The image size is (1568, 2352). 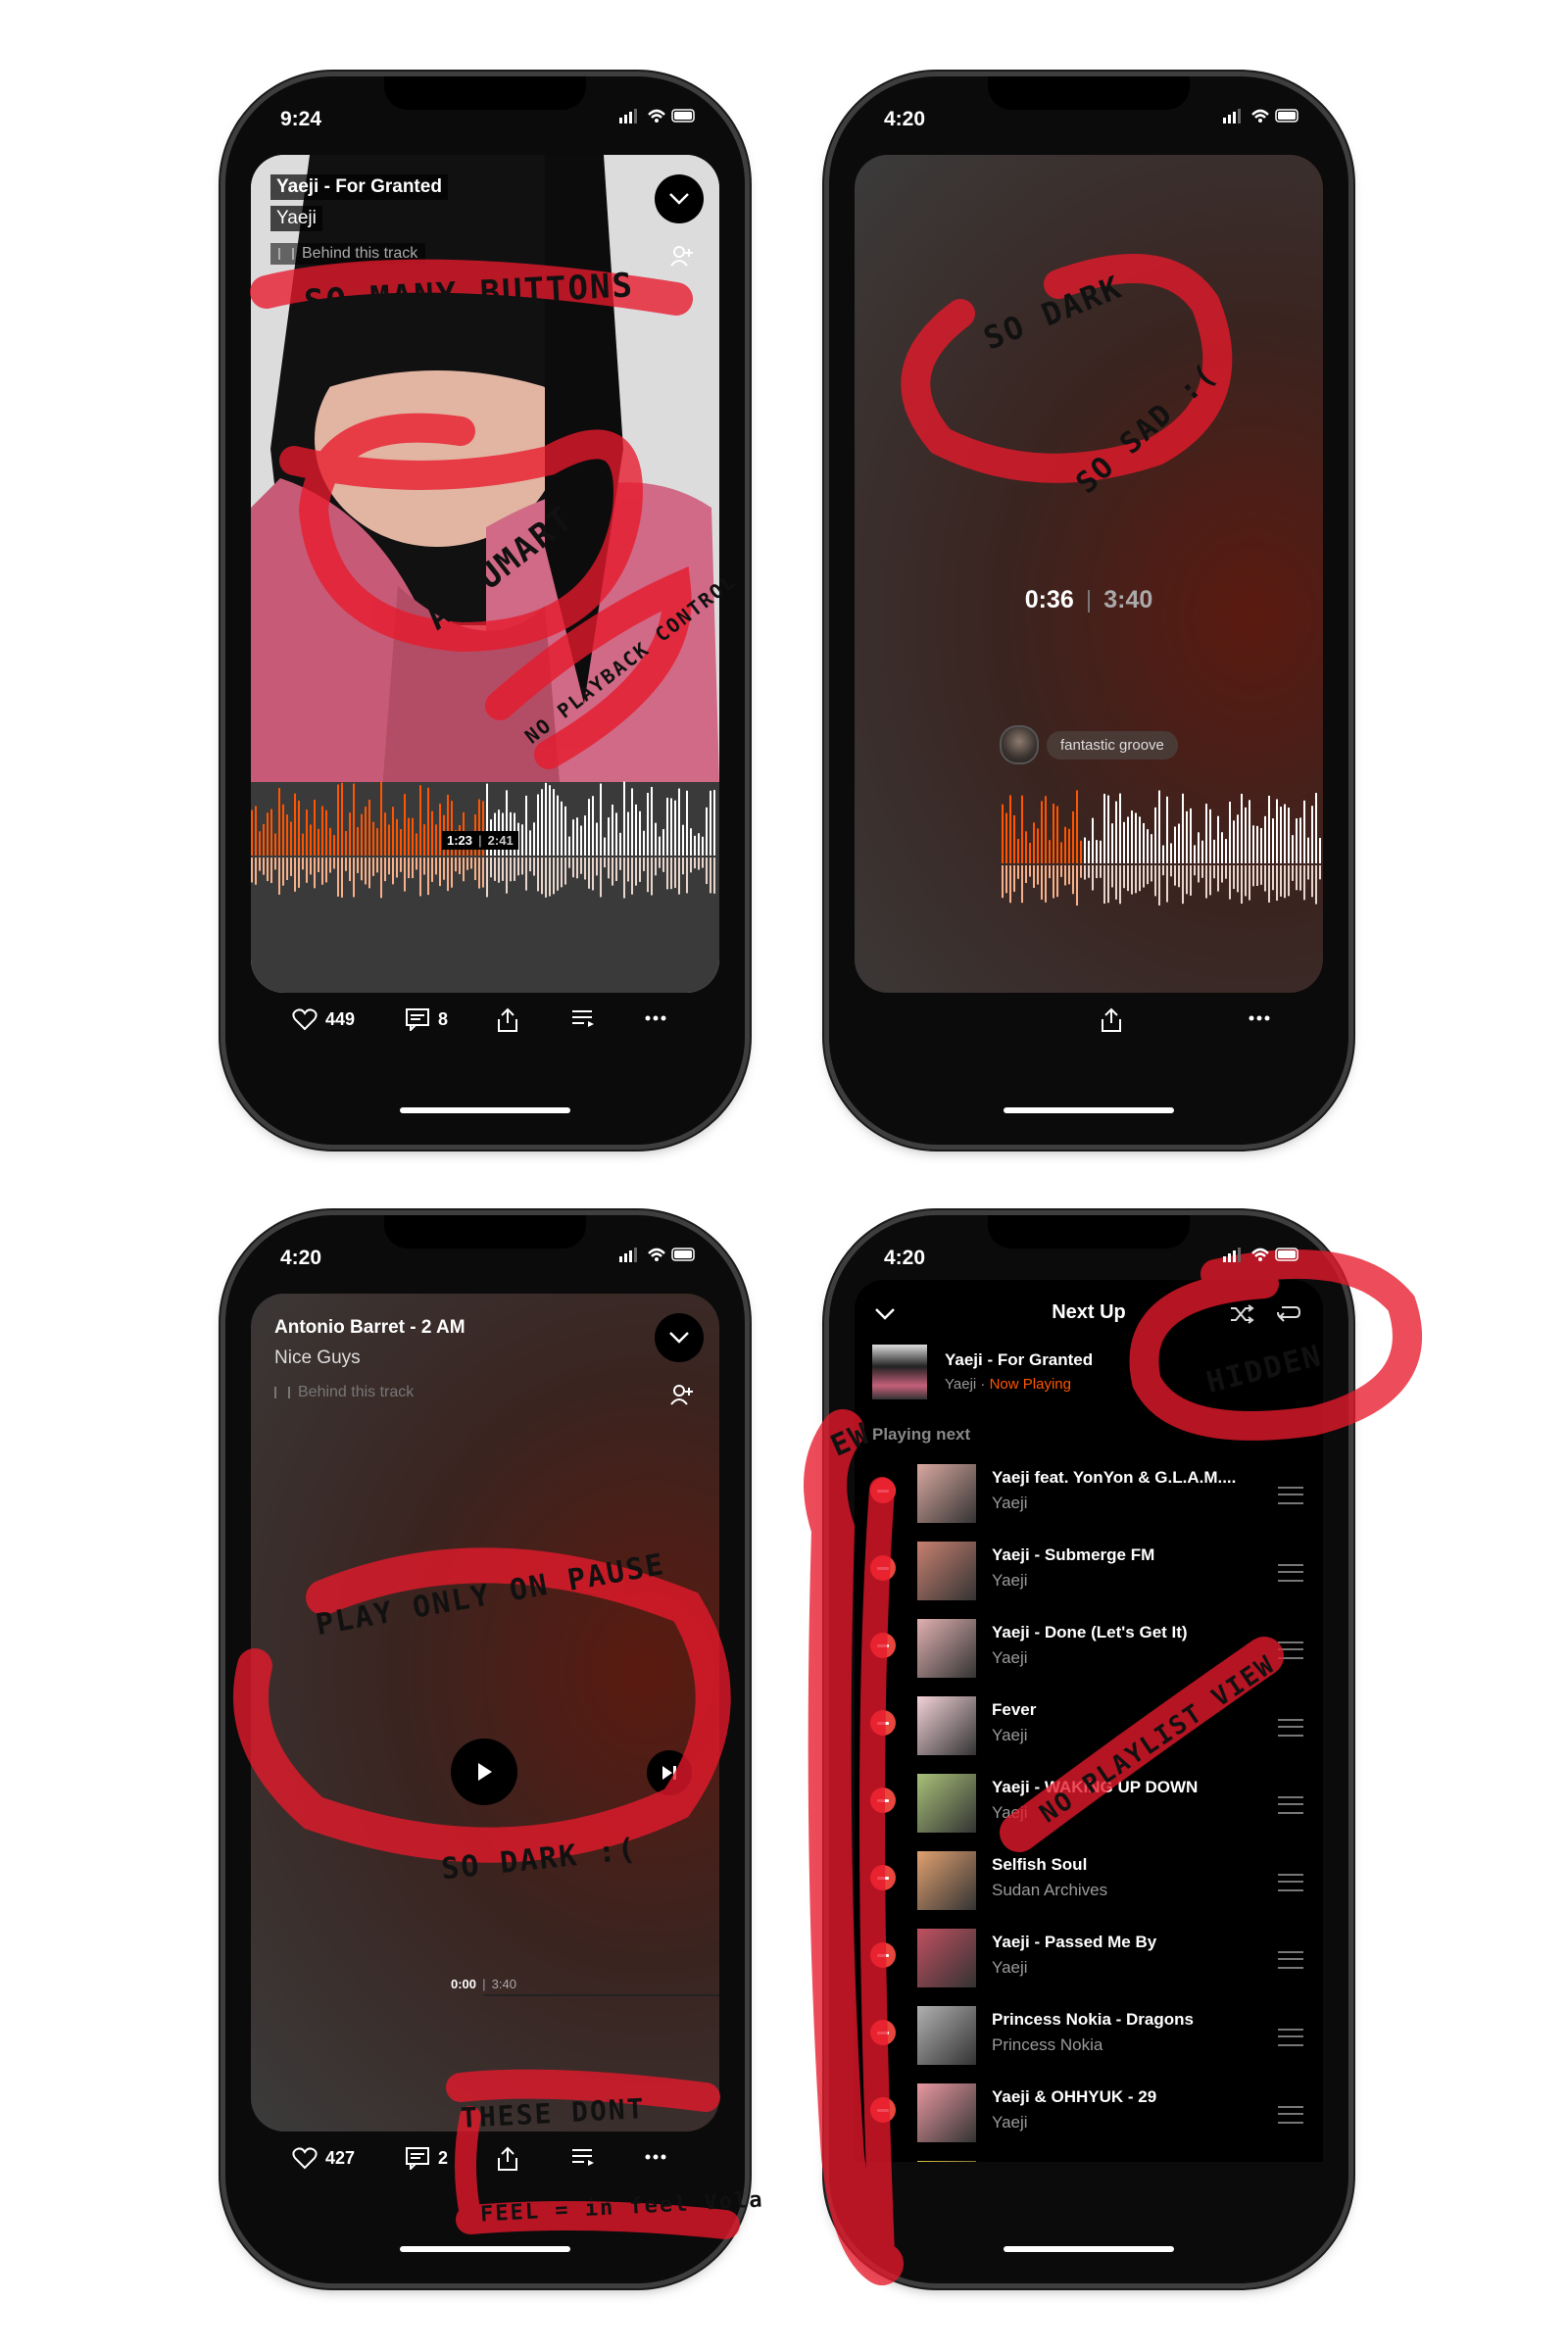 I want to click on queue-item: Selfish Soul Sudan Archives, so click(x=1089, y=1880).